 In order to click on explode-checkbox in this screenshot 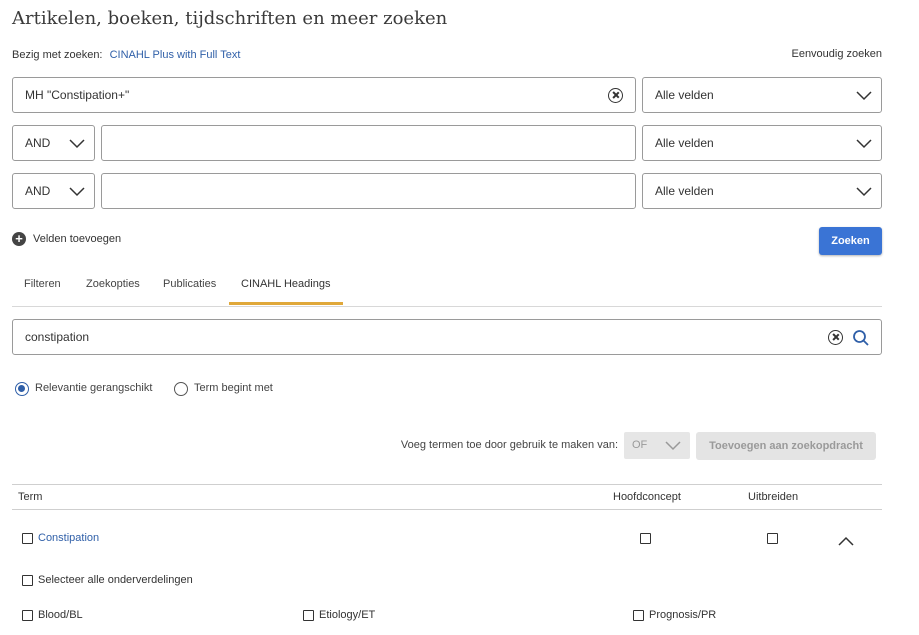, I will do `click(772, 538)`.